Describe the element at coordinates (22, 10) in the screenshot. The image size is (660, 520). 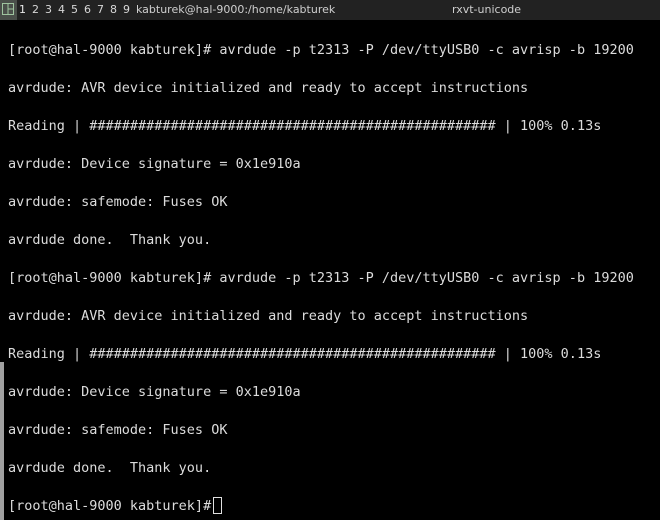
I see `tag-1: 1` at that location.